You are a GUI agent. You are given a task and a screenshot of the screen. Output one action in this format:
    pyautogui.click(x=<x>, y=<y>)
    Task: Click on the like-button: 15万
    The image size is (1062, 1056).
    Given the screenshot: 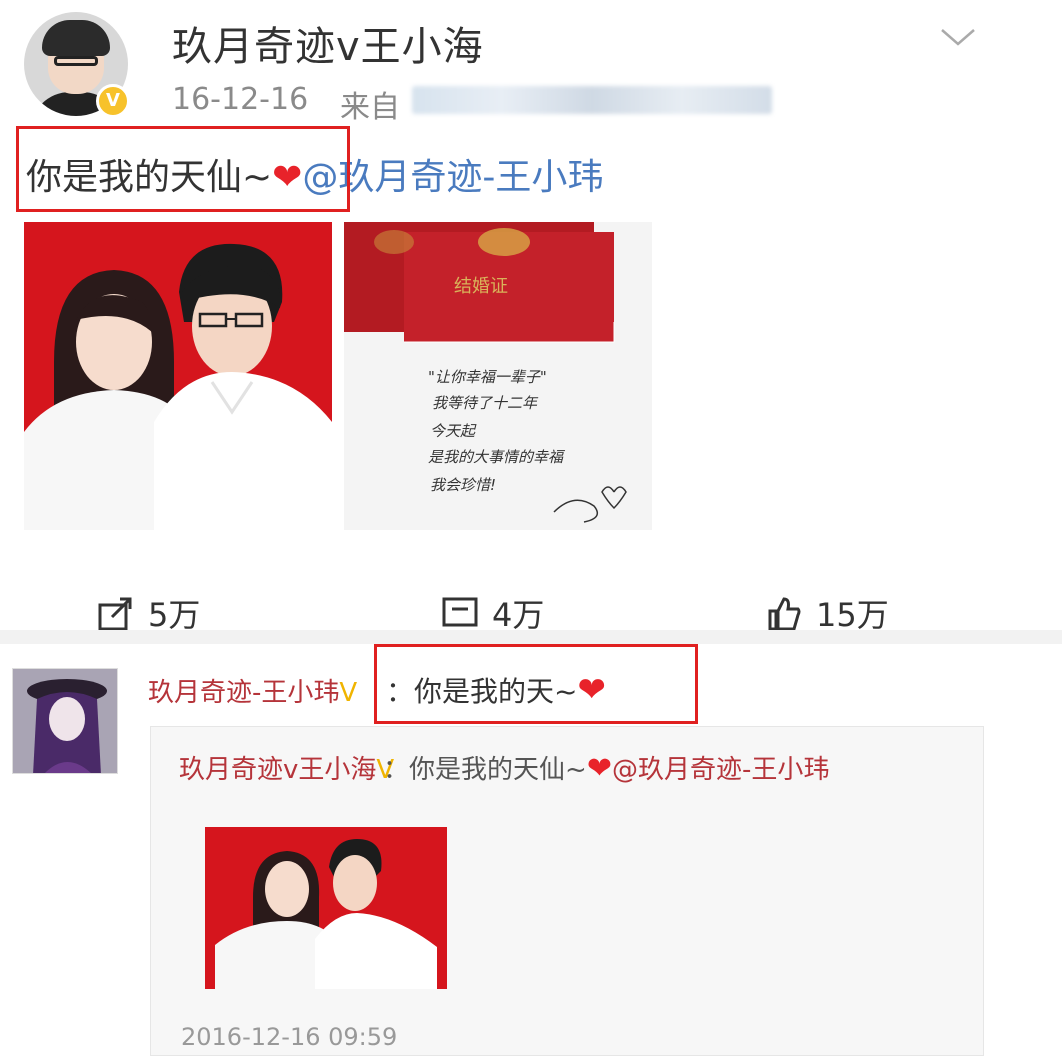 What is the action you would take?
    pyautogui.click(x=826, y=610)
    